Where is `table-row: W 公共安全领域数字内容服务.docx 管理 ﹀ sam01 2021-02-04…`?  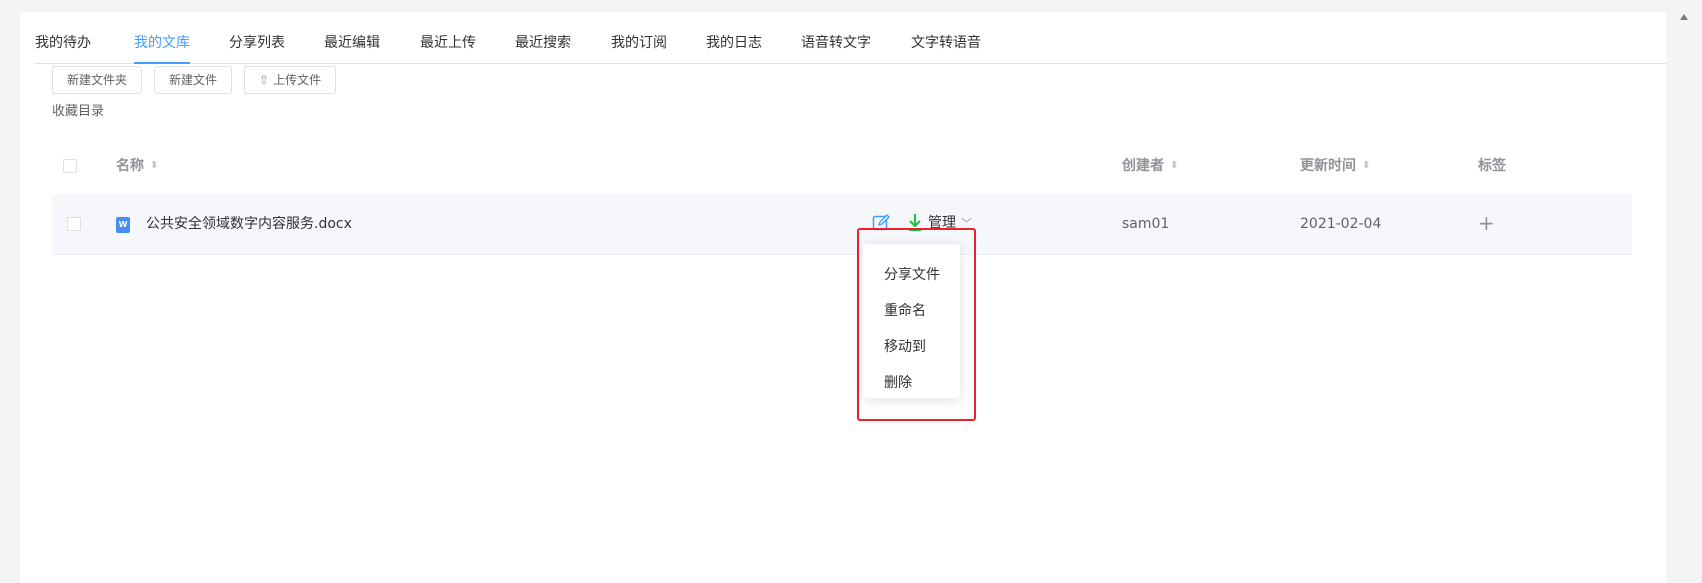 table-row: W 公共安全领域数字内容服务.docx 管理 ﹀ sam01 2021-02-04… is located at coordinates (842, 224).